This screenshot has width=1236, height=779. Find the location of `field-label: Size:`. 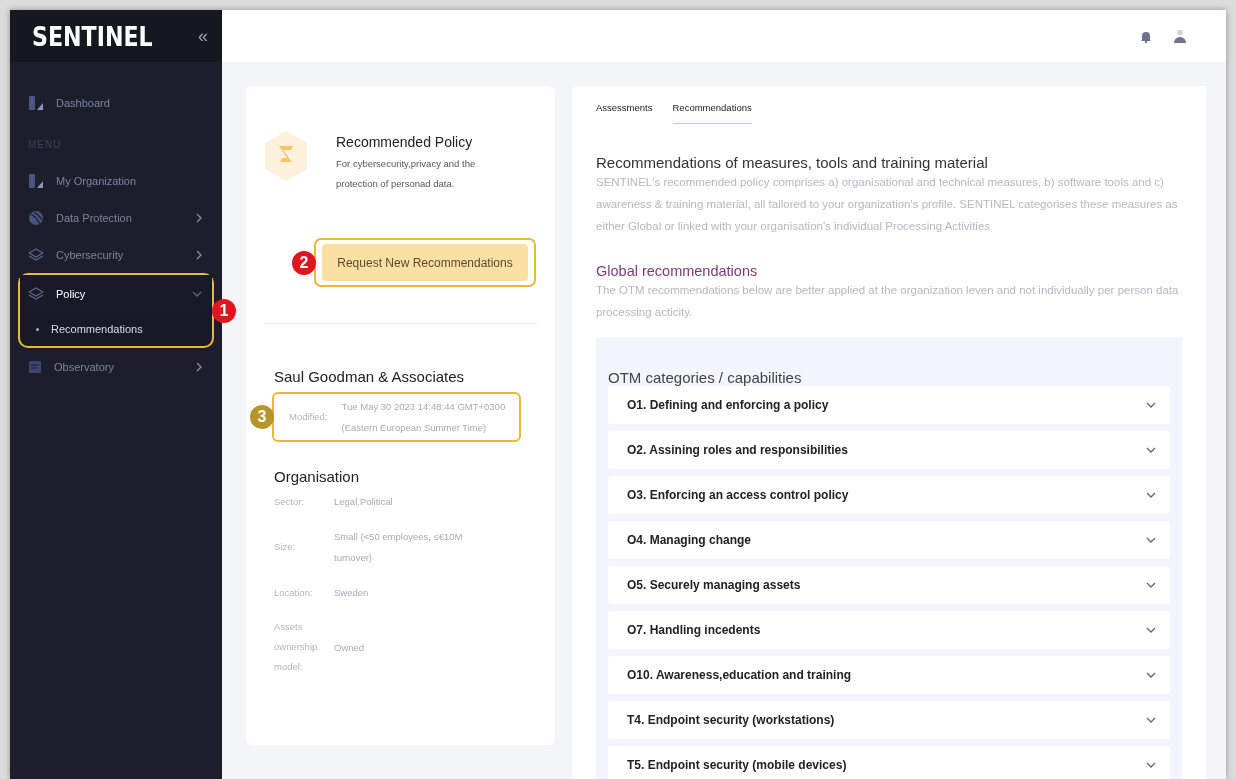

field-label: Size: is located at coordinates (285, 547).